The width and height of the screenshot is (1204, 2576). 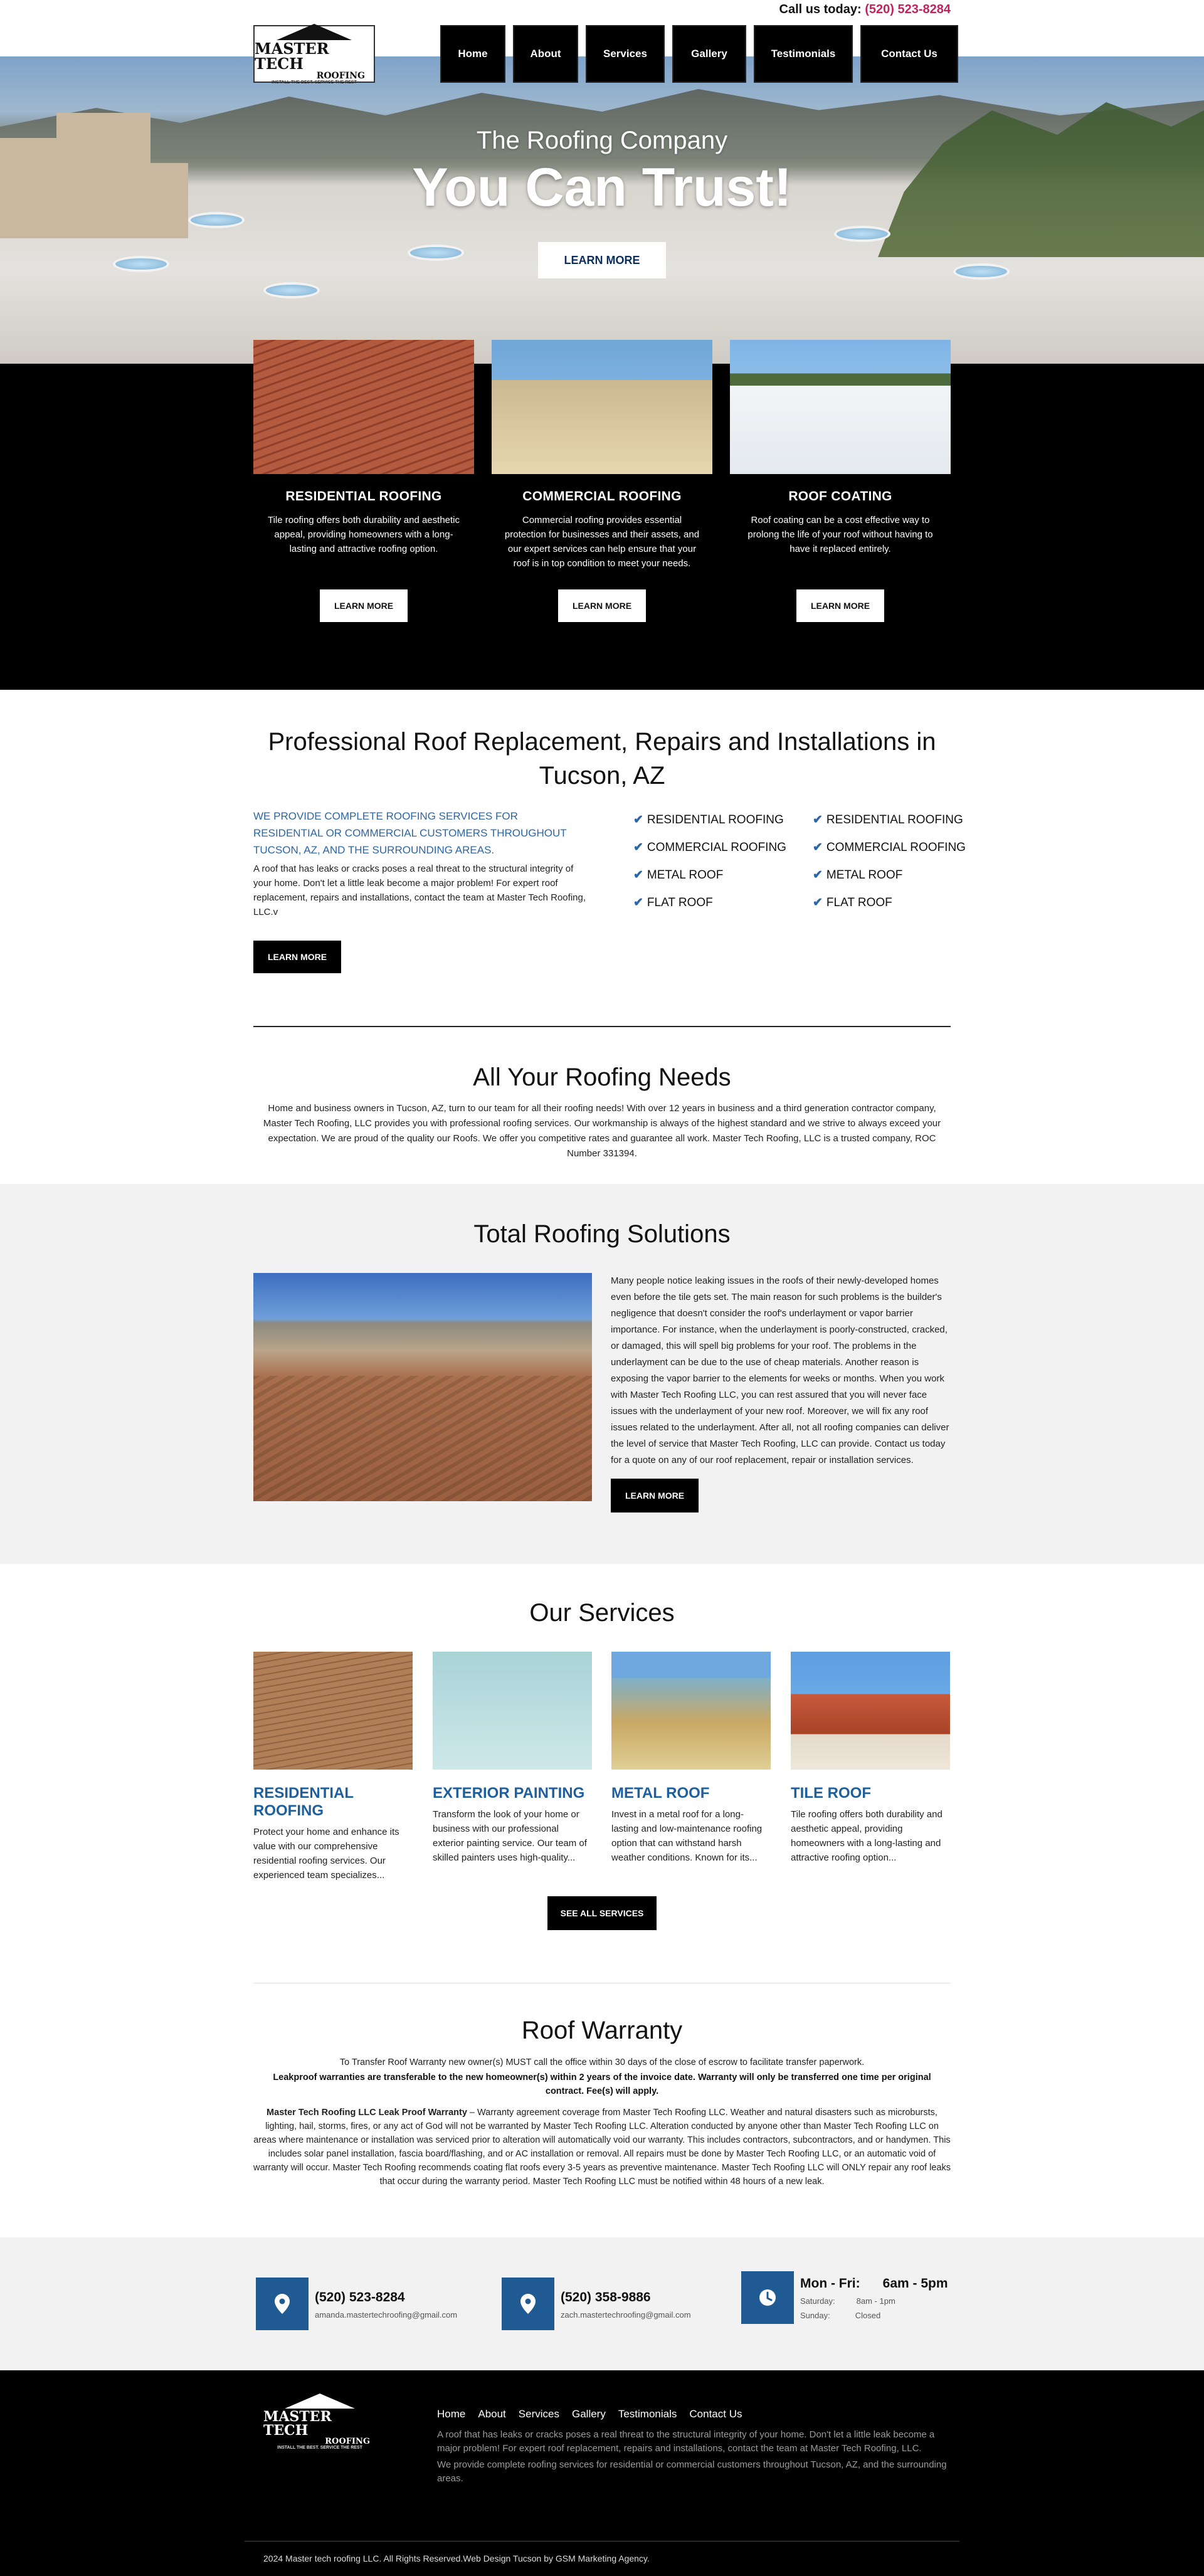 I want to click on services-heading: Our Services, so click(x=602, y=1613).